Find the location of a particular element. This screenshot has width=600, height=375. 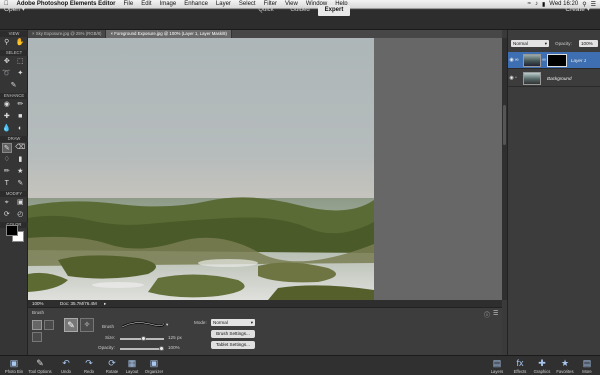

gradient-tool-icon: ▮ is located at coordinates (20, 160).